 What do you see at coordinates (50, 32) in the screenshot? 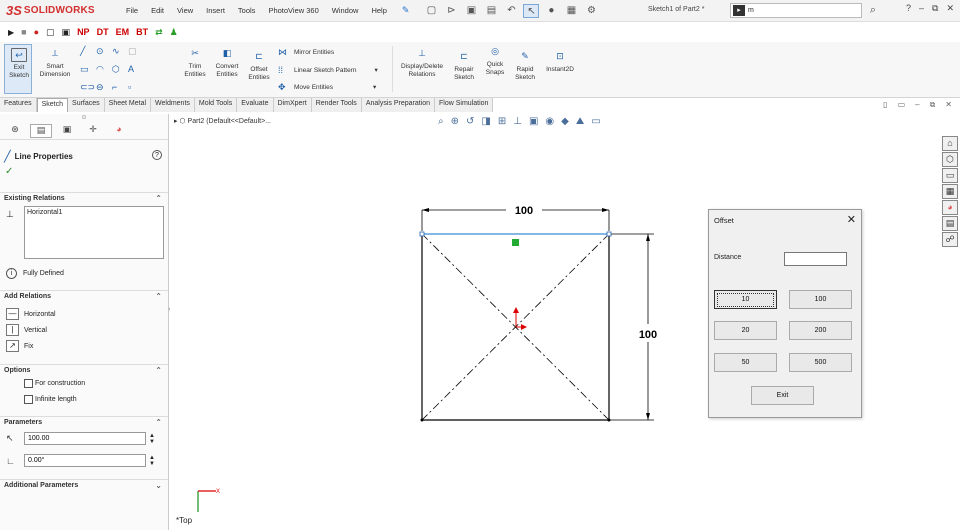
I see `macro-new-icon: ▢` at bounding box center [50, 32].